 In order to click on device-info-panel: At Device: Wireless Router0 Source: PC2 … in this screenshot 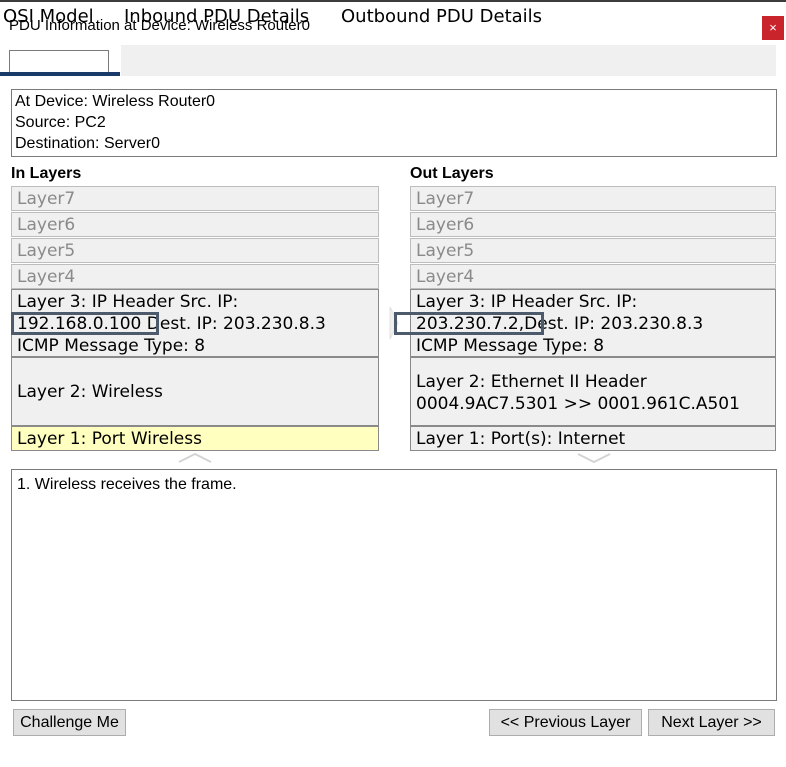, I will do `click(394, 123)`.